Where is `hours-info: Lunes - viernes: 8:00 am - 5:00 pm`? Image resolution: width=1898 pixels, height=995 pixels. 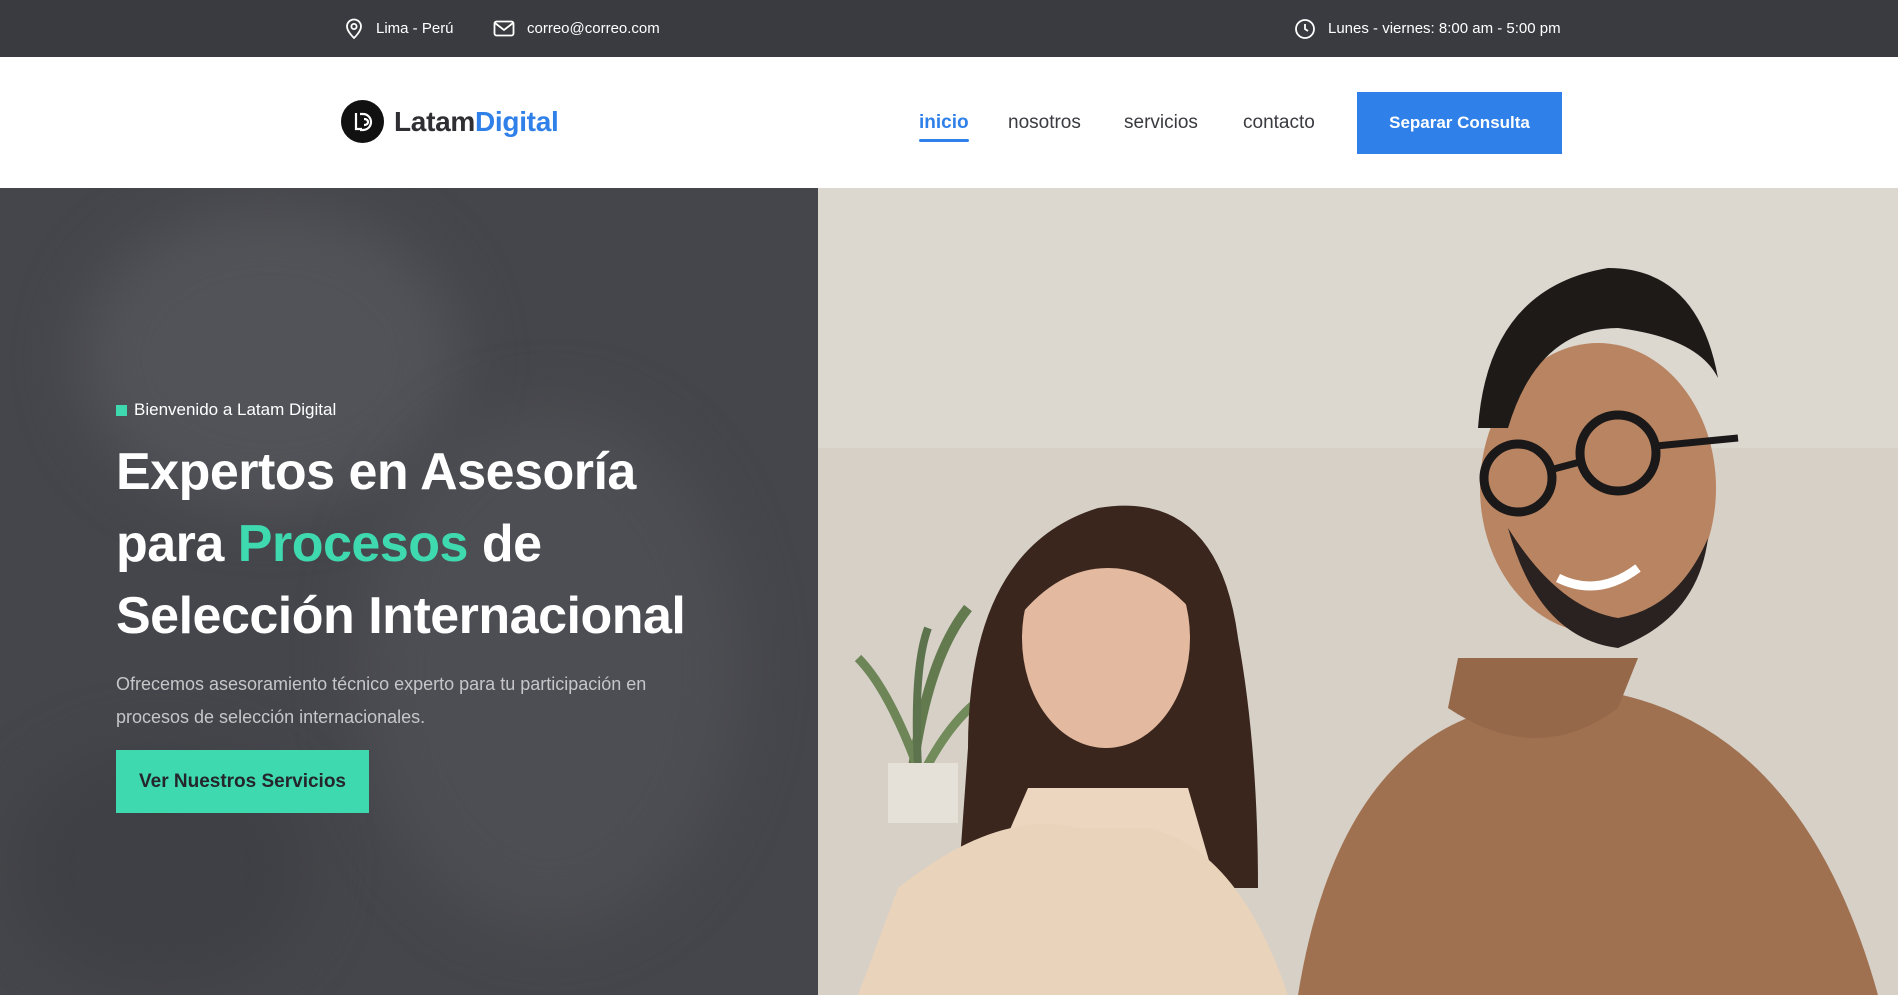
hours-info: Lunes - viernes: 8:00 am - 5:00 pm is located at coordinates (1427, 28).